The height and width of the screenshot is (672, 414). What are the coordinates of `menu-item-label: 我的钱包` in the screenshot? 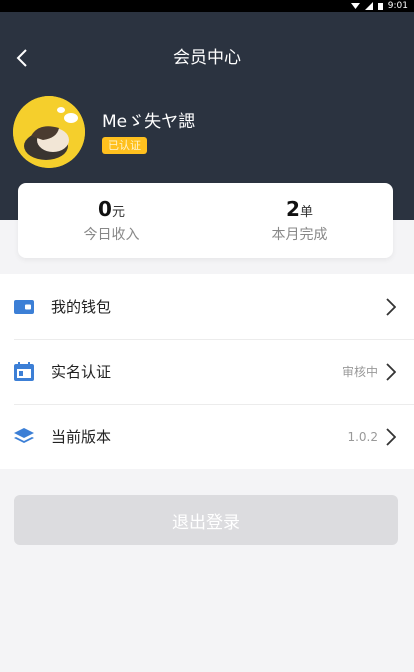 It's located at (81, 307).